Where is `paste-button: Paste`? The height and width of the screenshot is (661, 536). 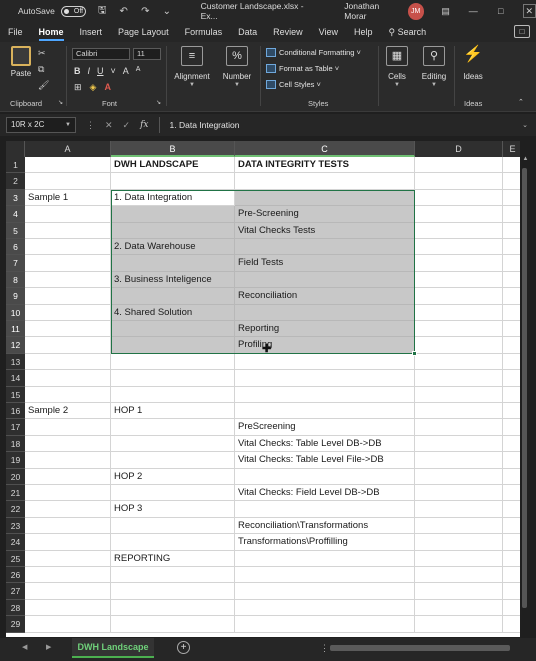 paste-button: Paste is located at coordinates (21, 62).